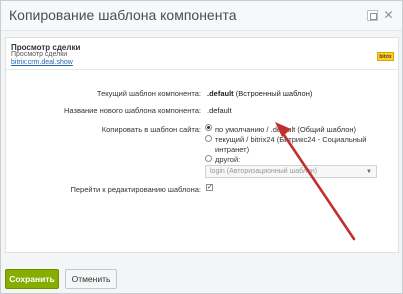 The image size is (403, 294). What do you see at coordinates (42, 62) in the screenshot?
I see `component-code-link: bitrix:crm.deal.show` at bounding box center [42, 62].